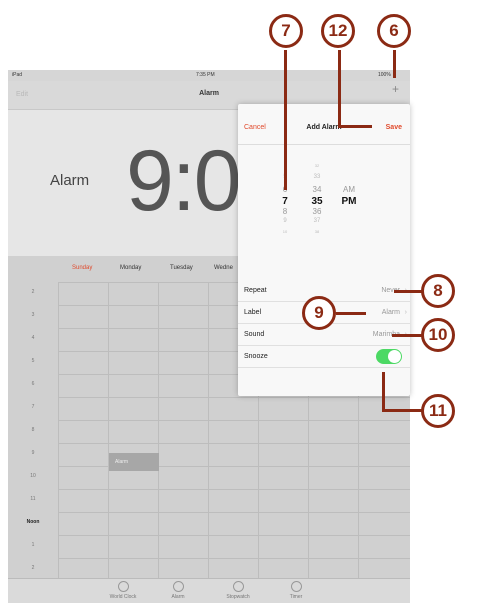  Describe the element at coordinates (223, 268) in the screenshot. I see `day-wednesday: Wedne` at that location.